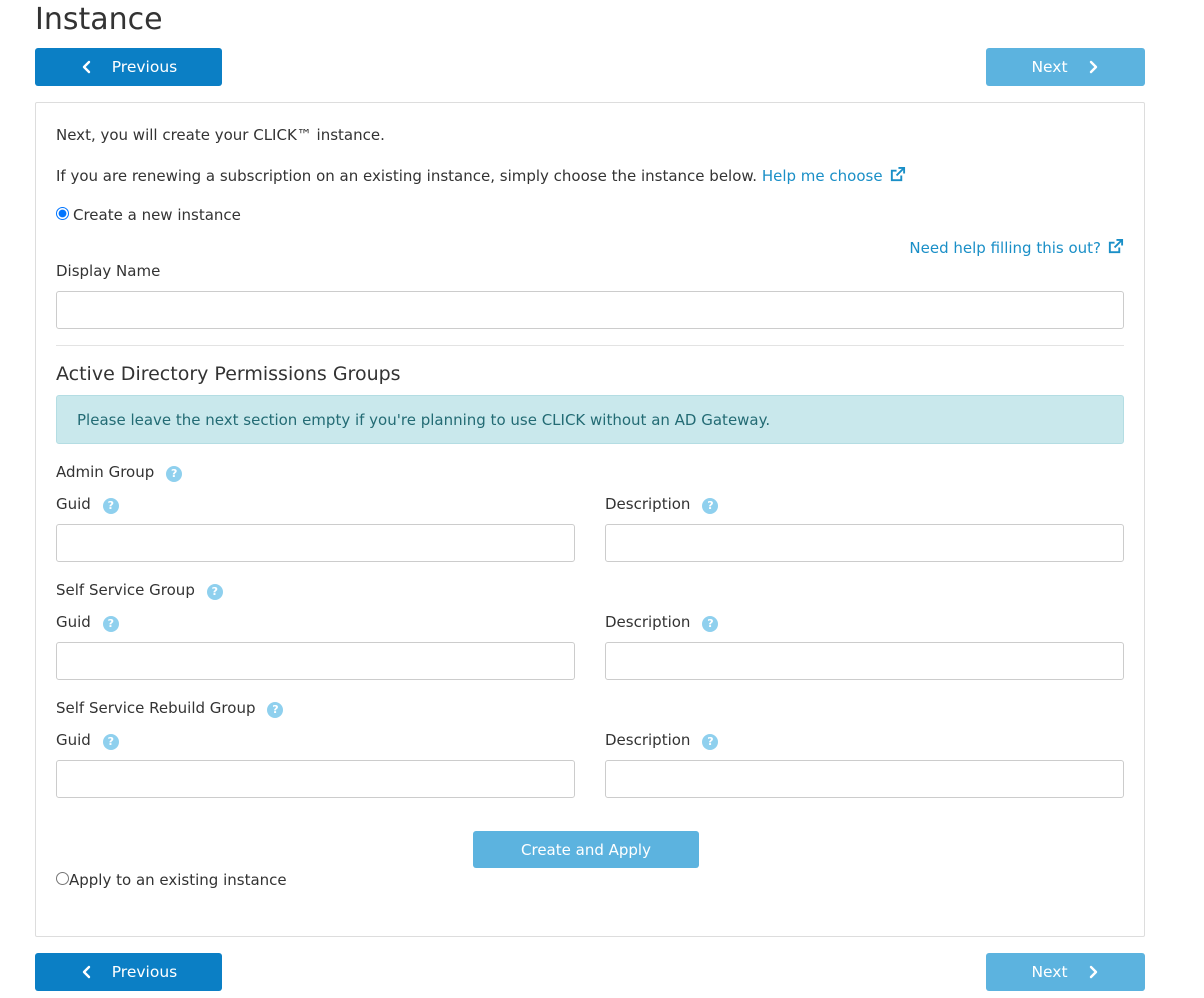 This screenshot has width=1204, height=998. What do you see at coordinates (315, 661) in the screenshot?
I see `self-service-guid-input` at bounding box center [315, 661].